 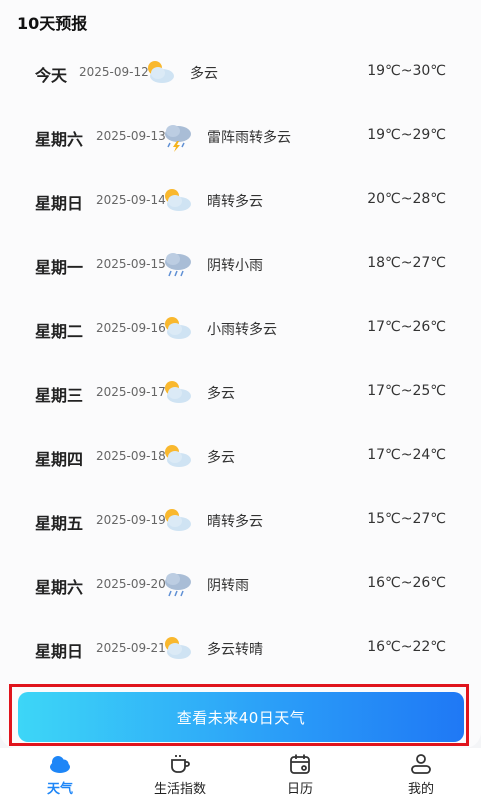 I want to click on tab-profile: 我的, so click(x=421, y=774).